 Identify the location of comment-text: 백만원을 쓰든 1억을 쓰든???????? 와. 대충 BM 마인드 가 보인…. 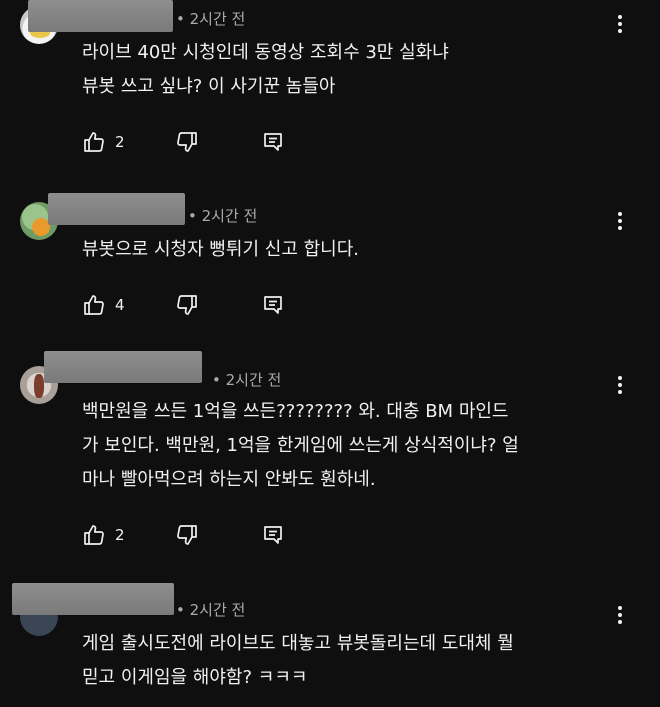
(300, 446).